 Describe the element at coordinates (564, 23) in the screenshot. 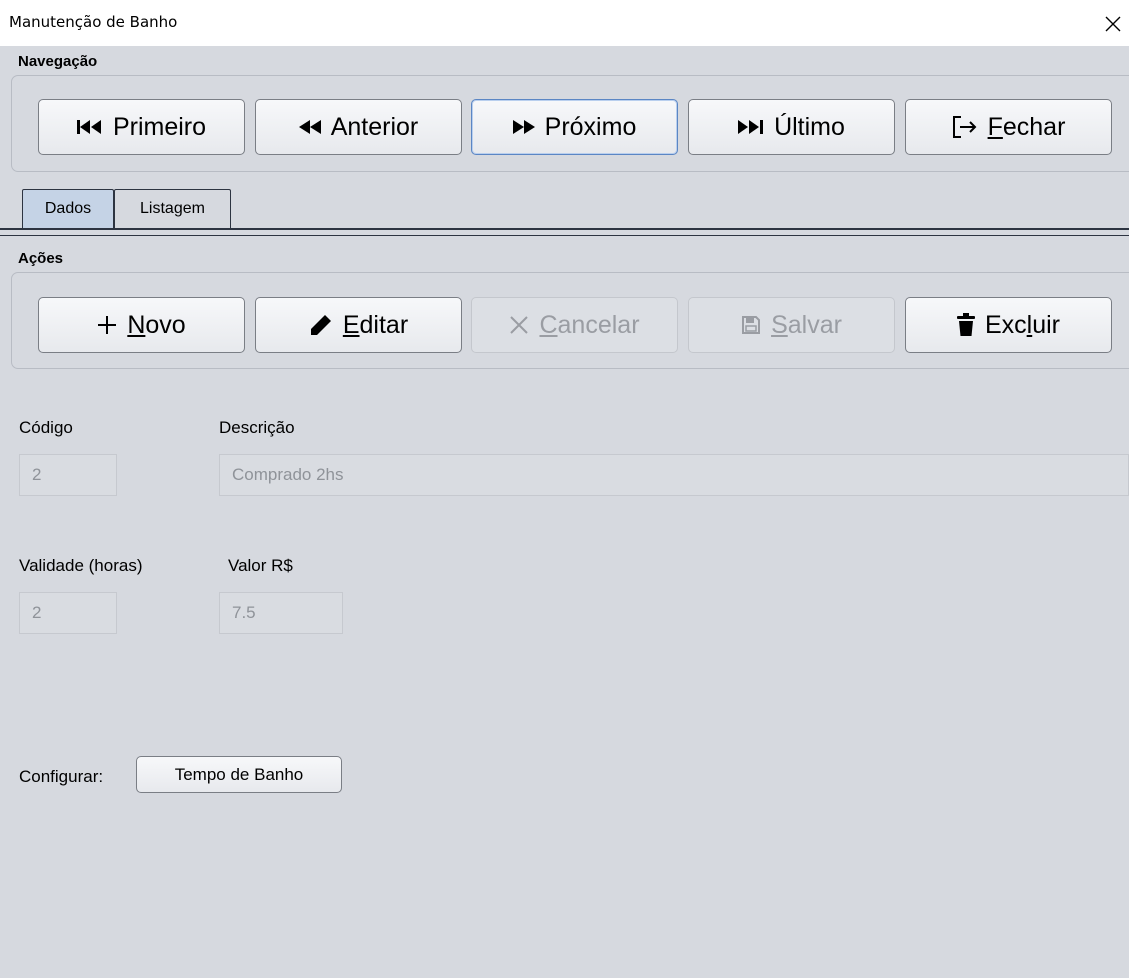

I see `title-bar: Manutenção de Banho` at that location.